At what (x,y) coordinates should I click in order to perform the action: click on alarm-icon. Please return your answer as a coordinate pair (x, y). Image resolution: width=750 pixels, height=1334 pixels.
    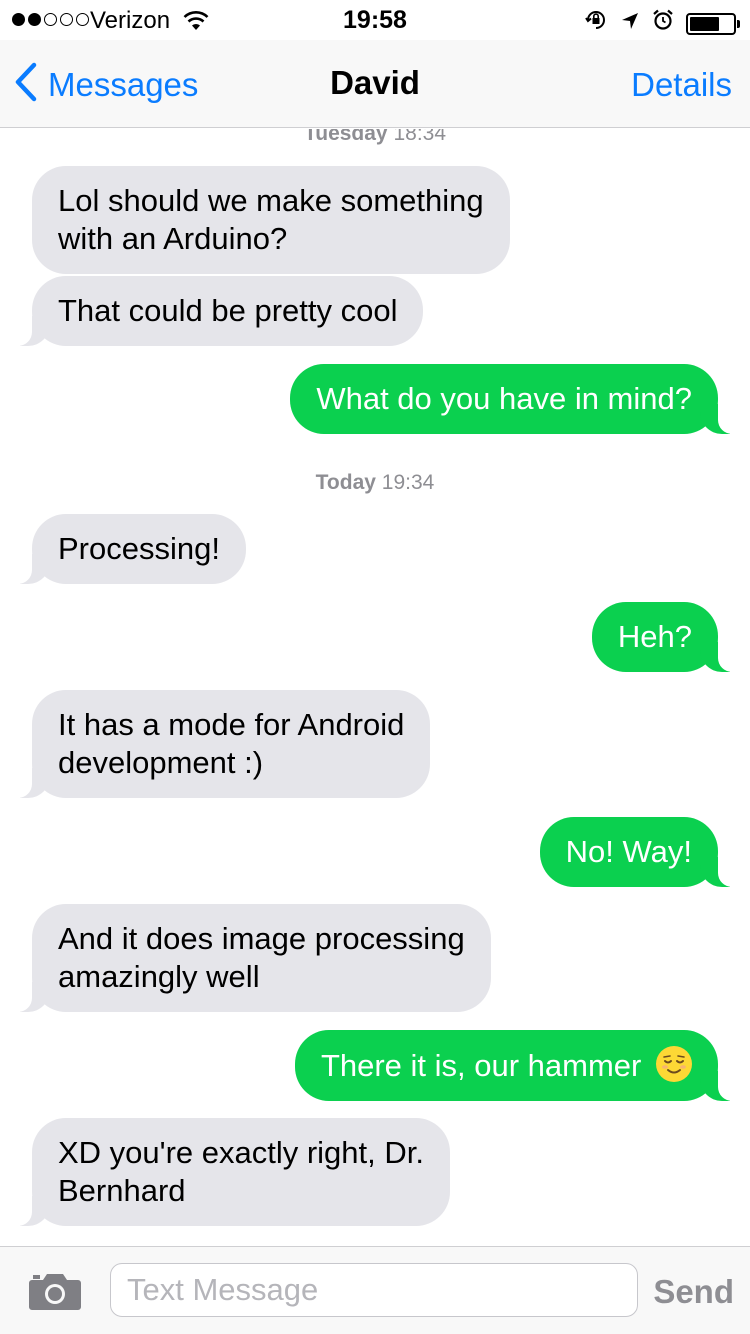
    Looking at the image, I should click on (663, 23).